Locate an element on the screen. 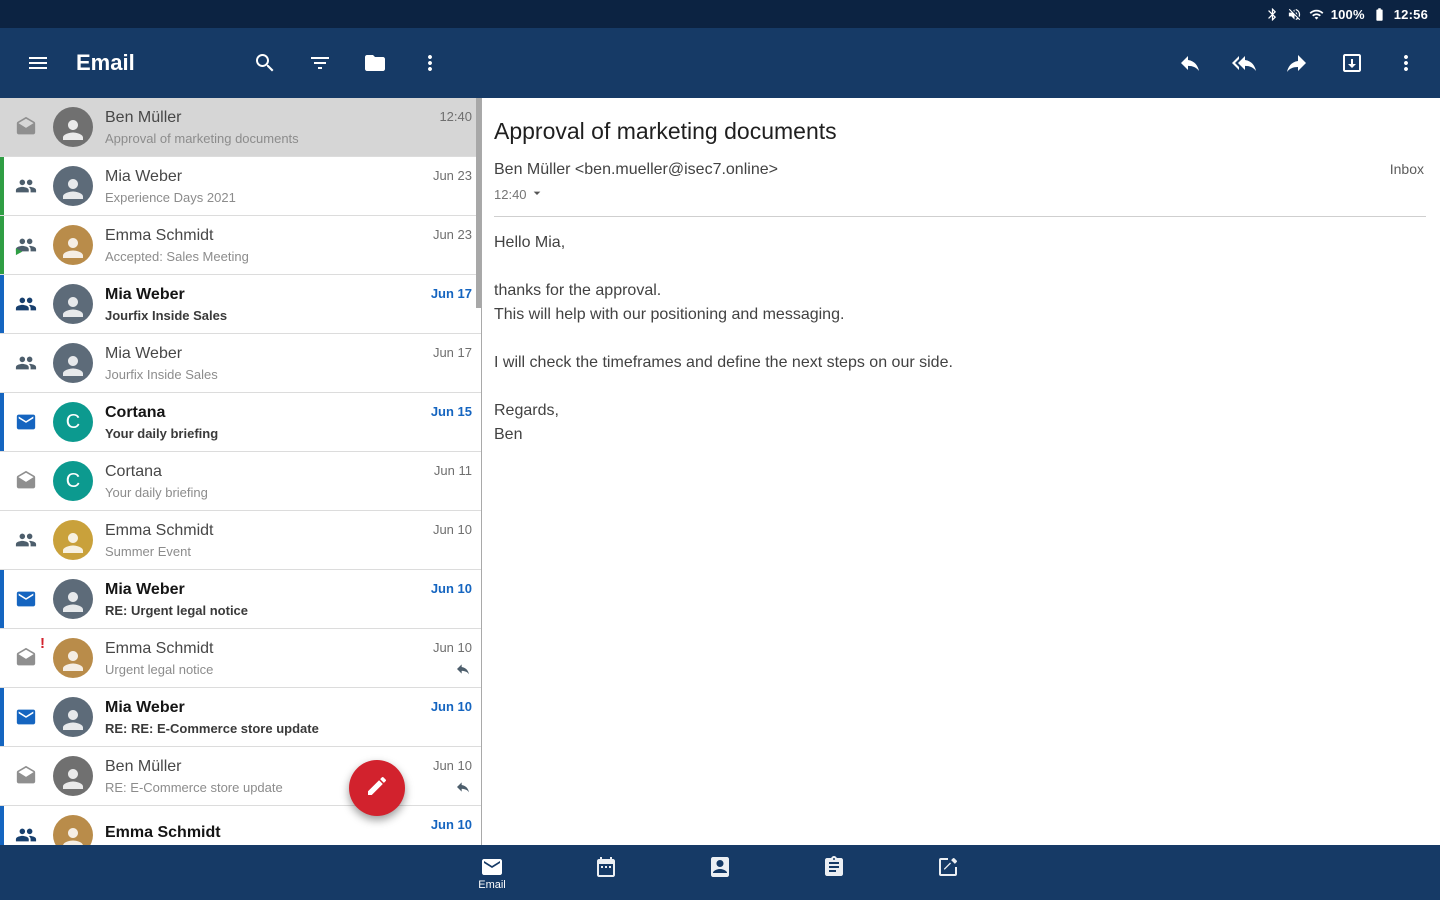 The width and height of the screenshot is (1440, 900). detail-time-expander: 12:40 is located at coordinates (529, 194).